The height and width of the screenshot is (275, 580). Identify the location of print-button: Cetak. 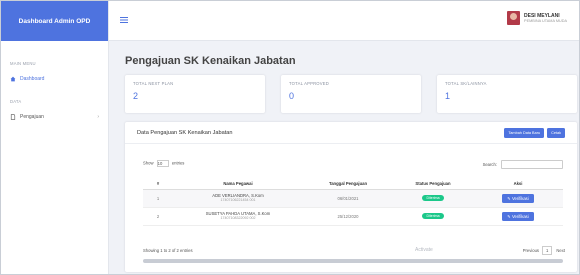
(556, 132).